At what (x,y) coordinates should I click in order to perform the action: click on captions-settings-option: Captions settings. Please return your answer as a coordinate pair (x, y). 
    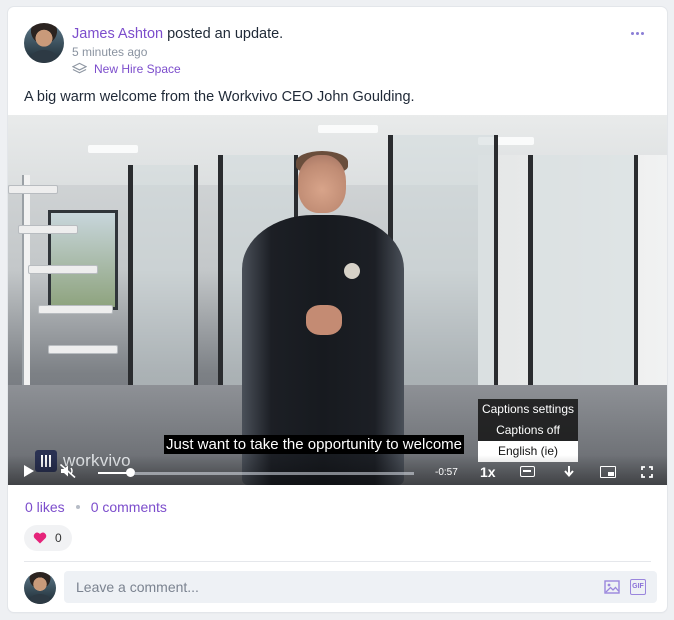
    Looking at the image, I should click on (528, 409).